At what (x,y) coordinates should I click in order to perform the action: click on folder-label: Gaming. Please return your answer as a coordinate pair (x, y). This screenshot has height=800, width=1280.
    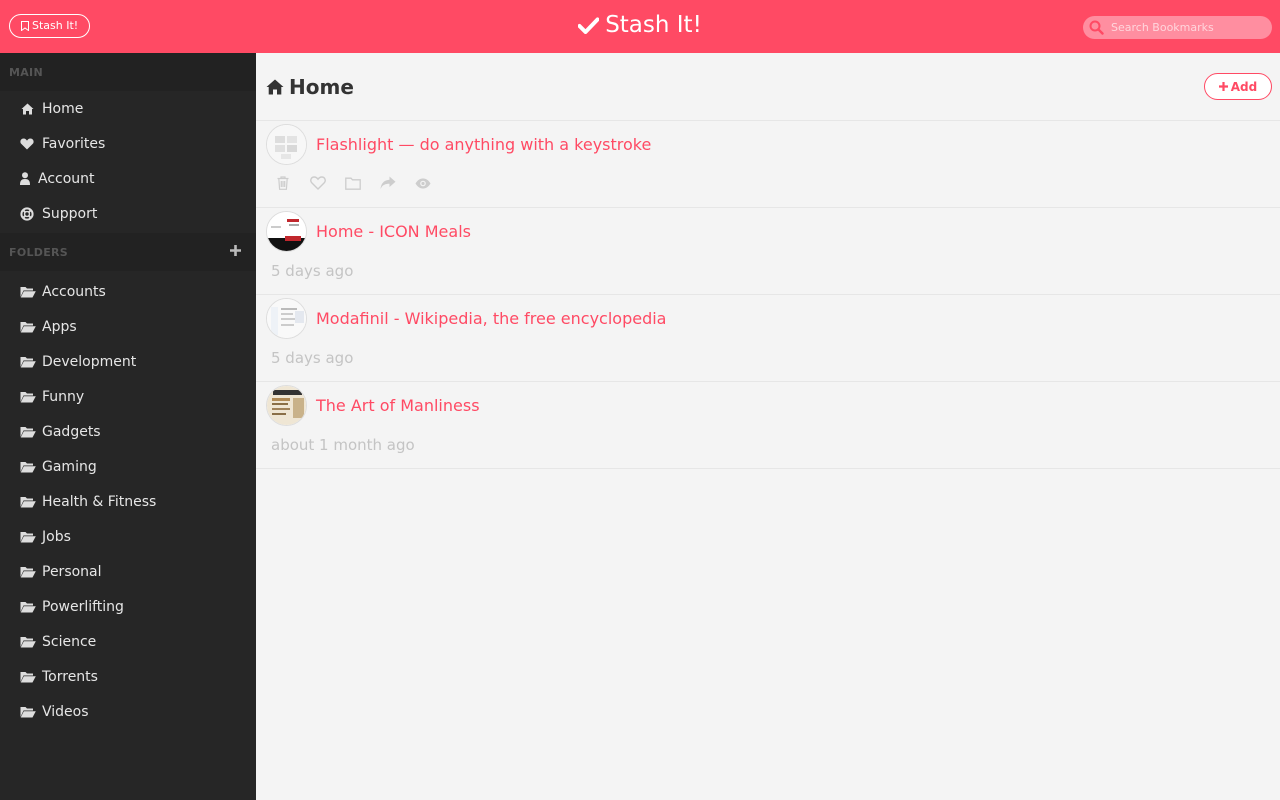
    Looking at the image, I should click on (69, 466).